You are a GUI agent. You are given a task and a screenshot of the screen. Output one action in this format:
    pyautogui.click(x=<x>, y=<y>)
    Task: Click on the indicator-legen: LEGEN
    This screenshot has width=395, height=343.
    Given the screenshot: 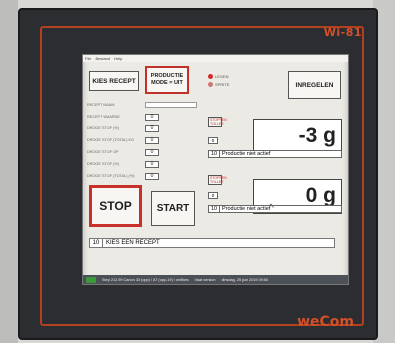 What is the action you would take?
    pyautogui.click(x=218, y=76)
    